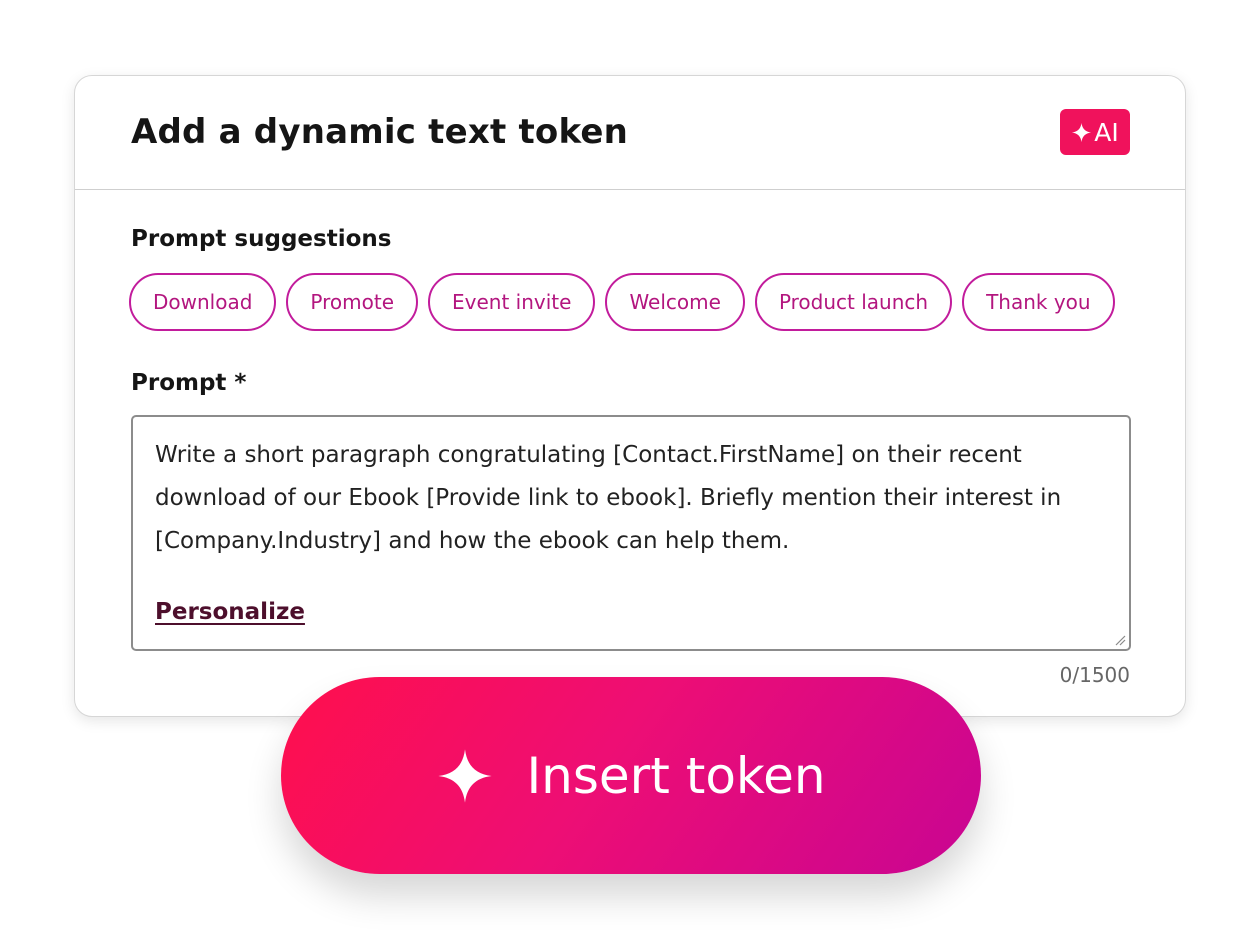 This screenshot has height=945, width=1260. Describe the element at coordinates (189, 383) in the screenshot. I see `prompt-label: Prompt *` at that location.